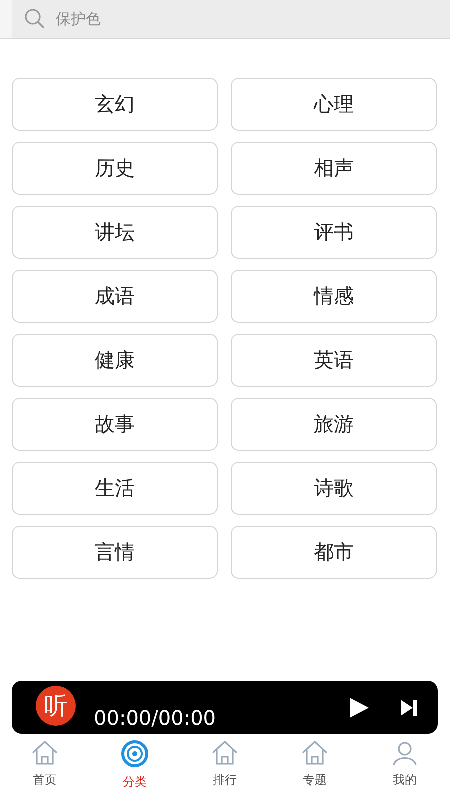  What do you see at coordinates (115, 424) in the screenshot?
I see `category-button: 故事` at bounding box center [115, 424].